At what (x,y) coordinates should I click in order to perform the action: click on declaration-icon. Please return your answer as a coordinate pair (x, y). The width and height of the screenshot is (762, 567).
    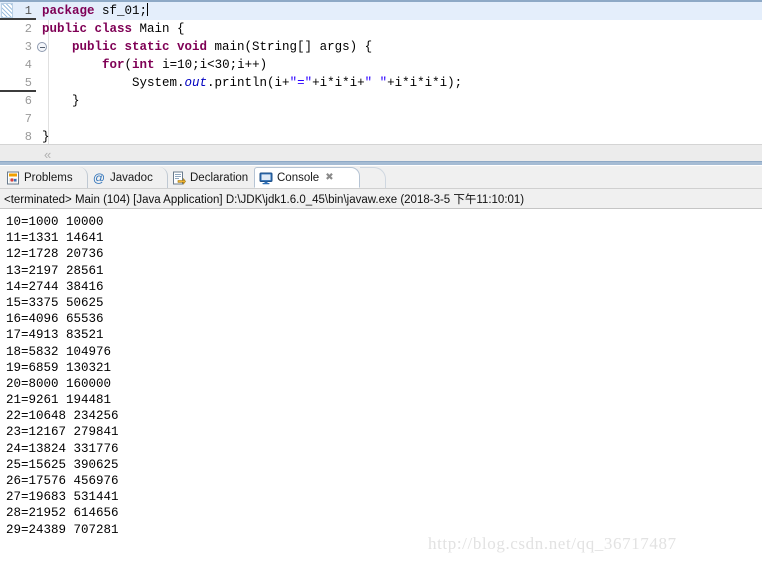
    Looking at the image, I should click on (179, 178).